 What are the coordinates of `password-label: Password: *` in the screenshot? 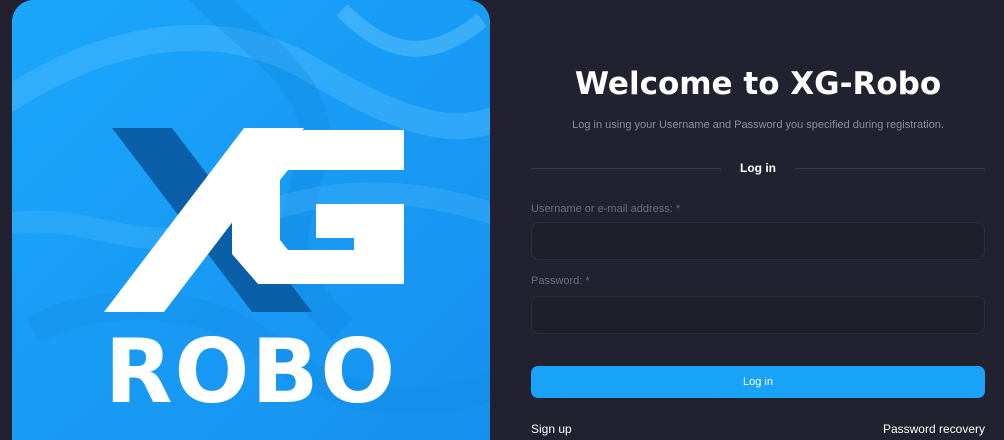 It's located at (560, 281).